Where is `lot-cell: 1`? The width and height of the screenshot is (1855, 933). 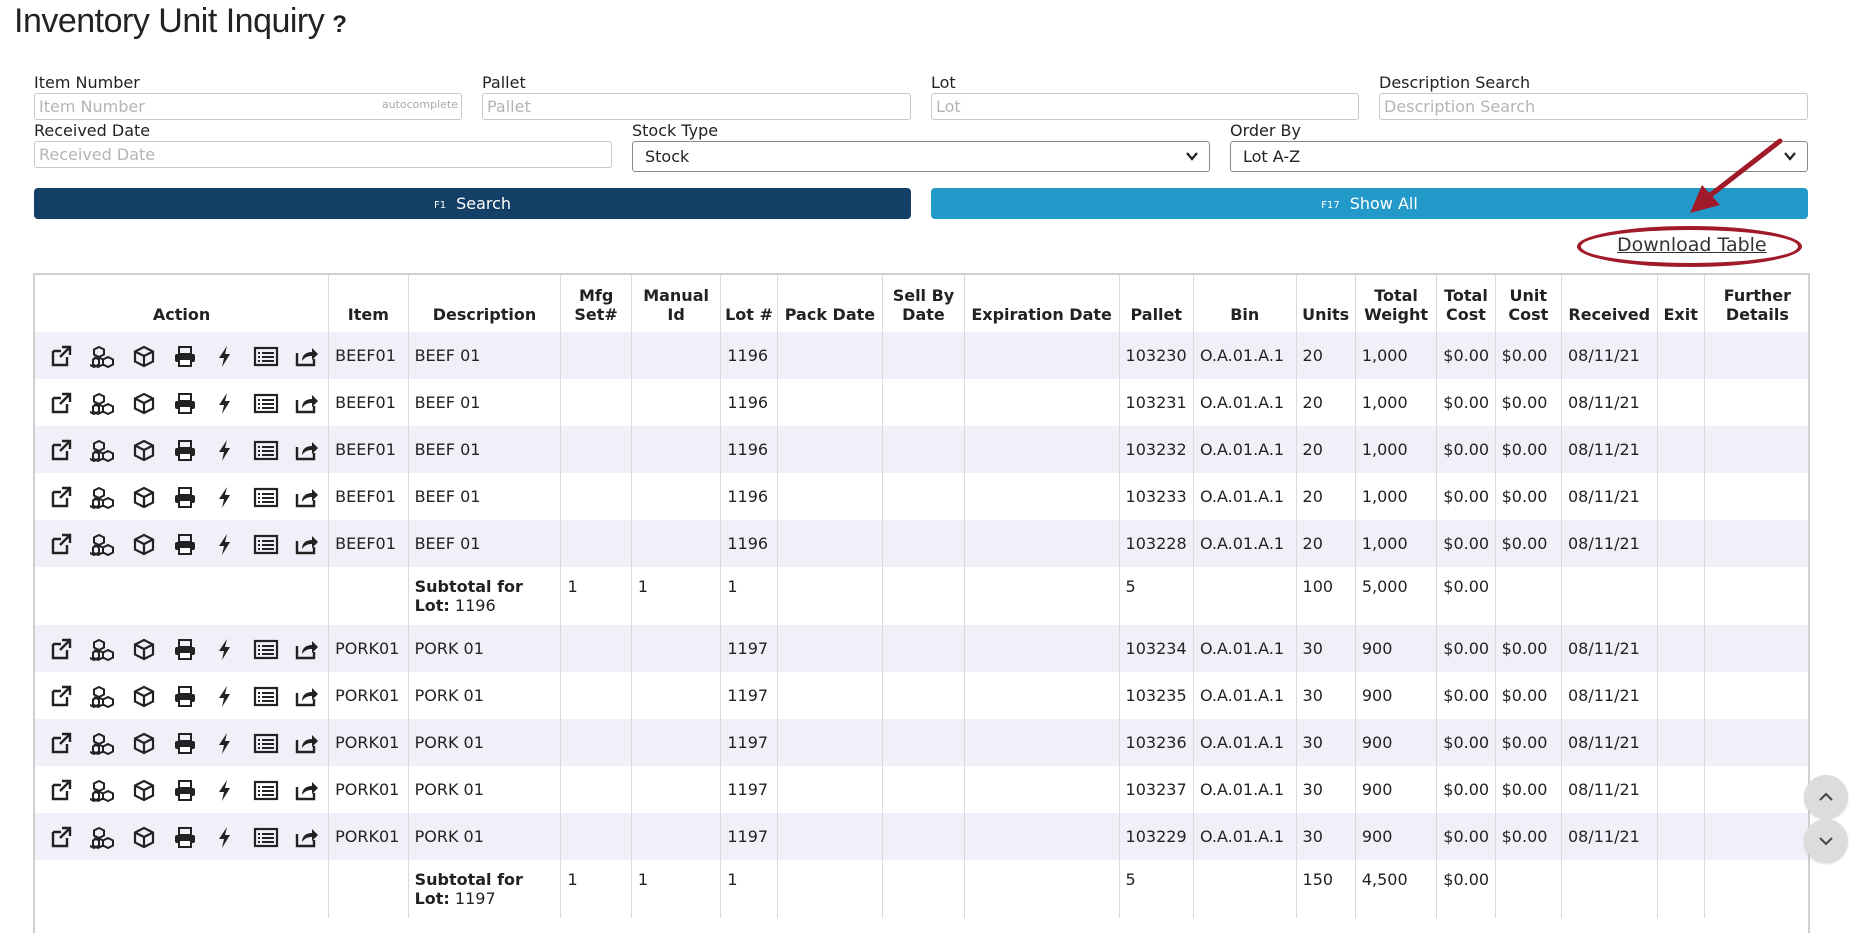
lot-cell: 1 is located at coordinates (749, 889).